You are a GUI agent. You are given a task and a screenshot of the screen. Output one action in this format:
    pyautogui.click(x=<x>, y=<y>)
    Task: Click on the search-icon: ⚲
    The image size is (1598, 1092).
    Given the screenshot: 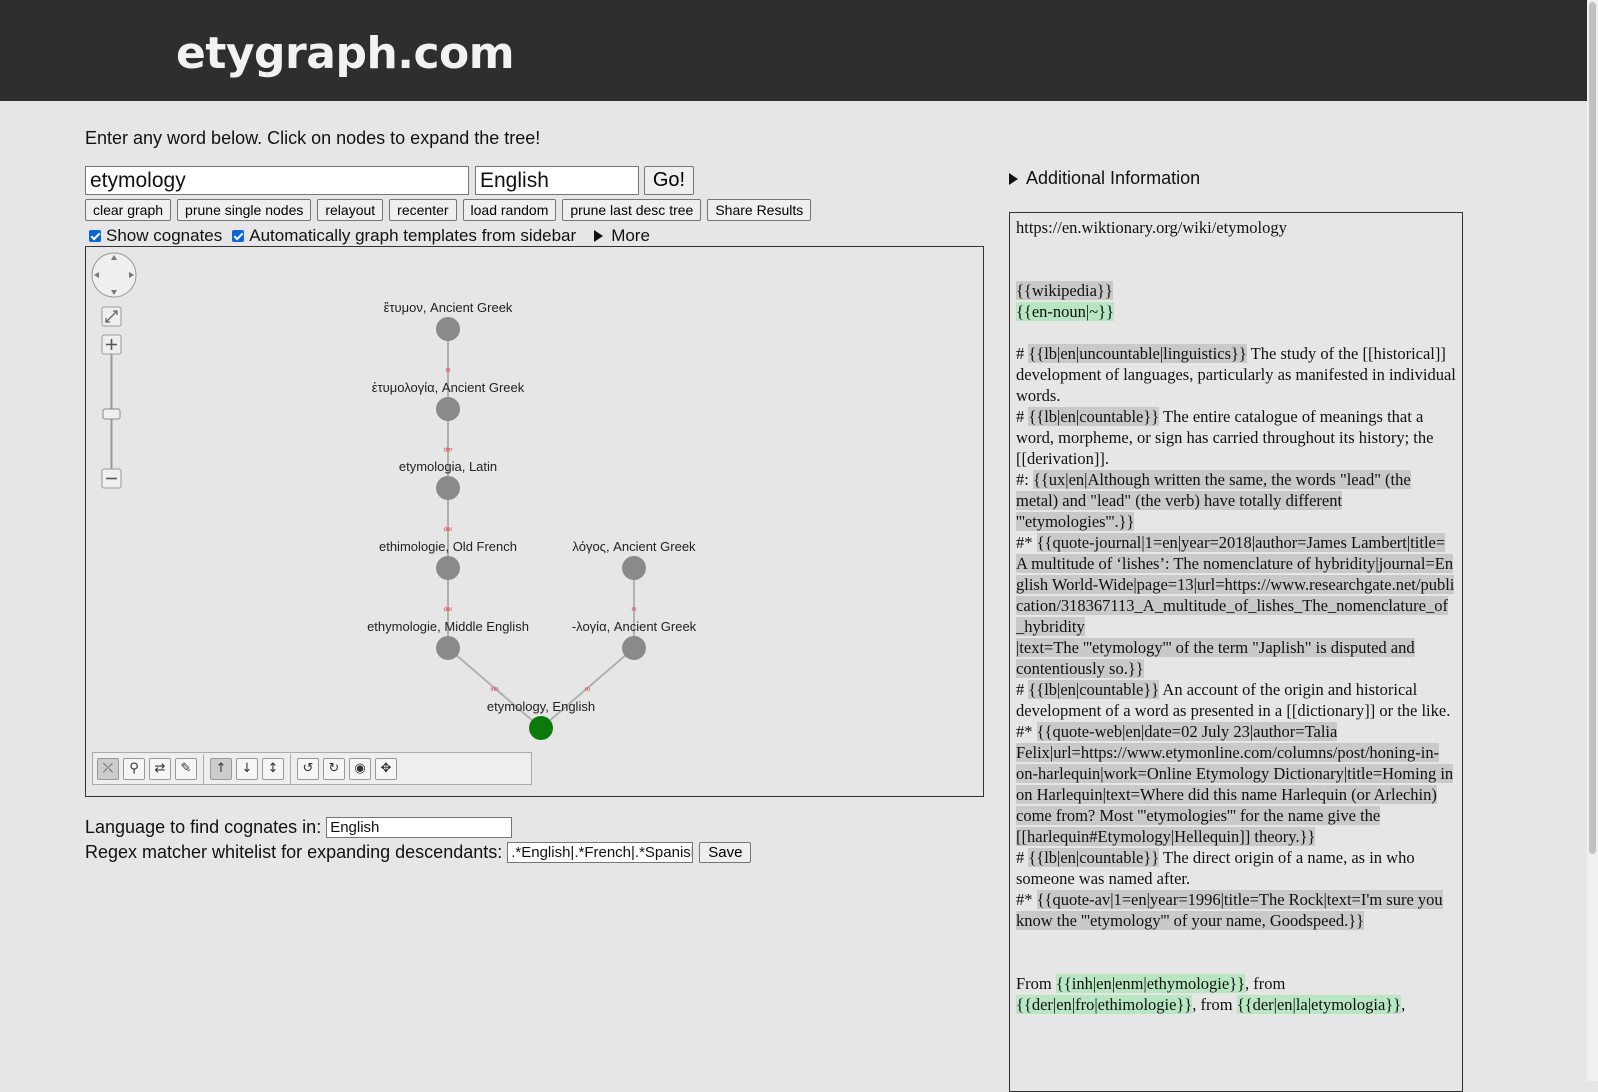 What is the action you would take?
    pyautogui.click(x=134, y=768)
    